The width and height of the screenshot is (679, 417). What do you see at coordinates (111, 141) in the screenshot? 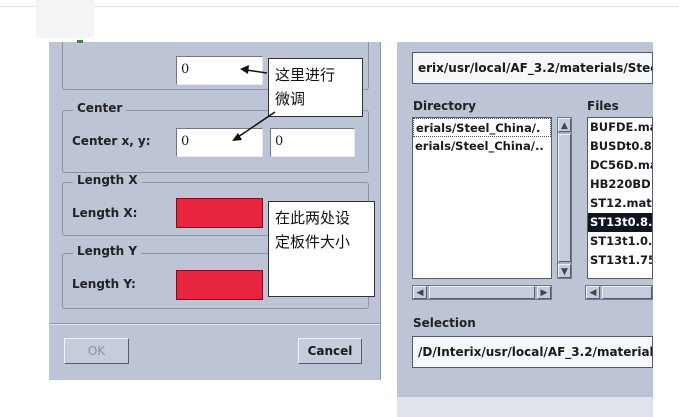
I see `center-xy-label: Center x, y:` at bounding box center [111, 141].